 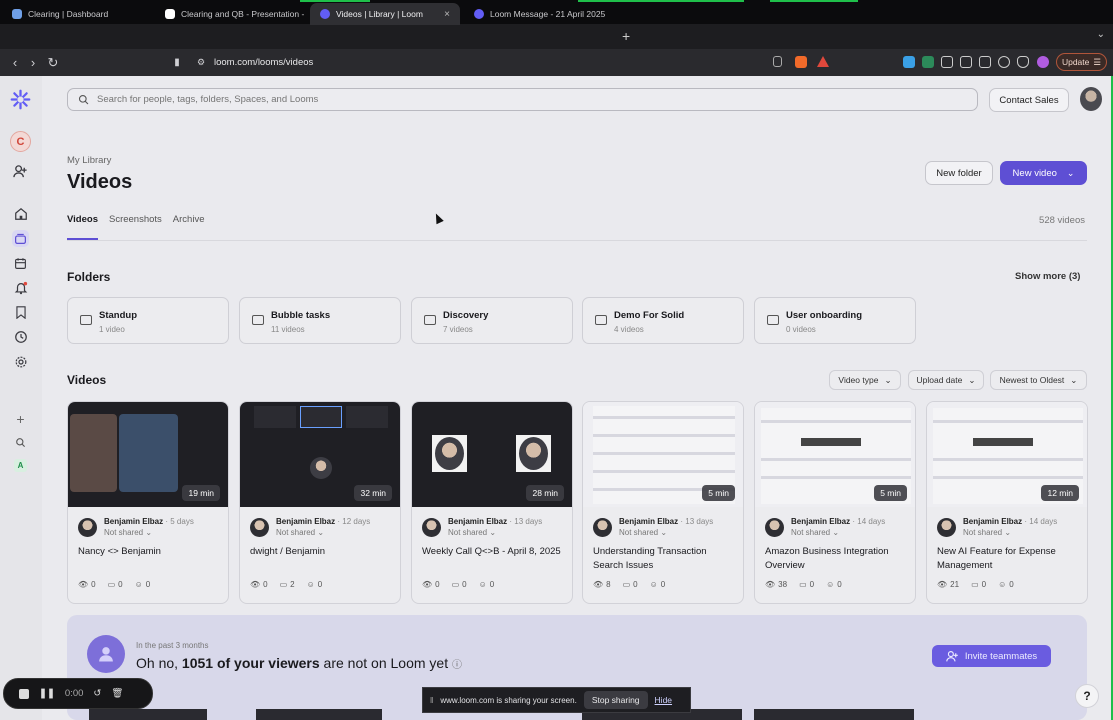 What do you see at coordinates (89, 160) in the screenshot?
I see `breadcrumb: My Library` at bounding box center [89, 160].